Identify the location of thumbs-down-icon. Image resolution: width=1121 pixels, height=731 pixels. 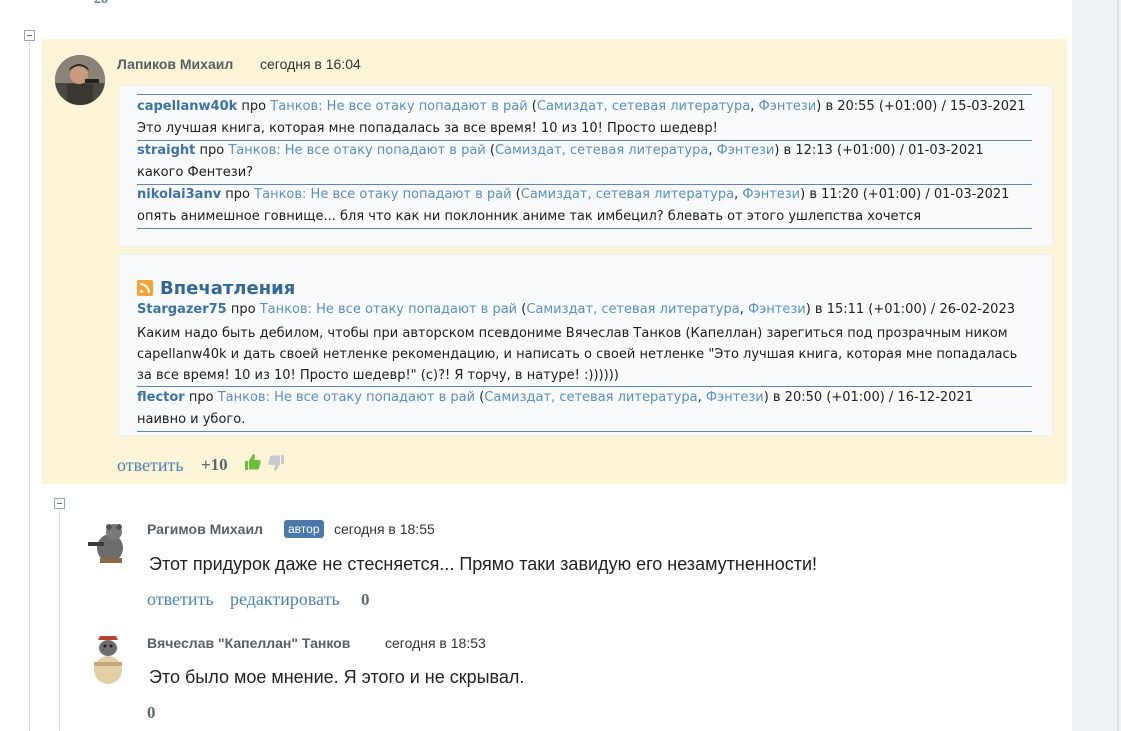
(276, 465).